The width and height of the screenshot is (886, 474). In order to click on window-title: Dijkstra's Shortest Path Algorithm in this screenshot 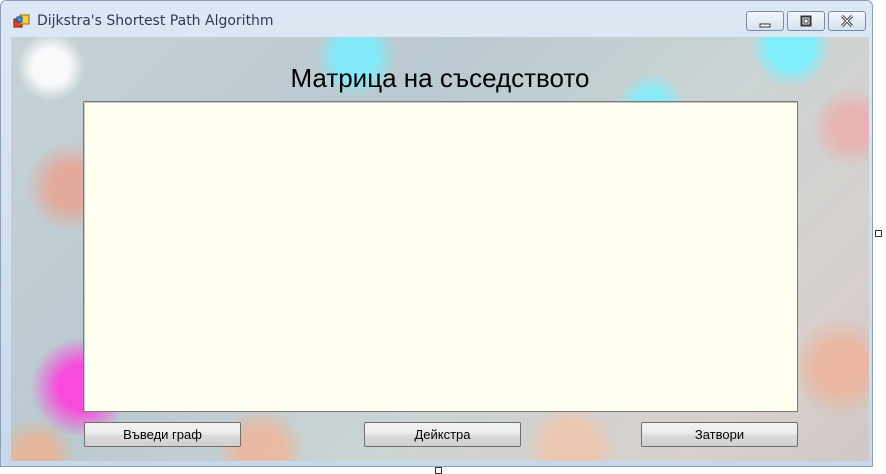, I will do `click(155, 21)`.